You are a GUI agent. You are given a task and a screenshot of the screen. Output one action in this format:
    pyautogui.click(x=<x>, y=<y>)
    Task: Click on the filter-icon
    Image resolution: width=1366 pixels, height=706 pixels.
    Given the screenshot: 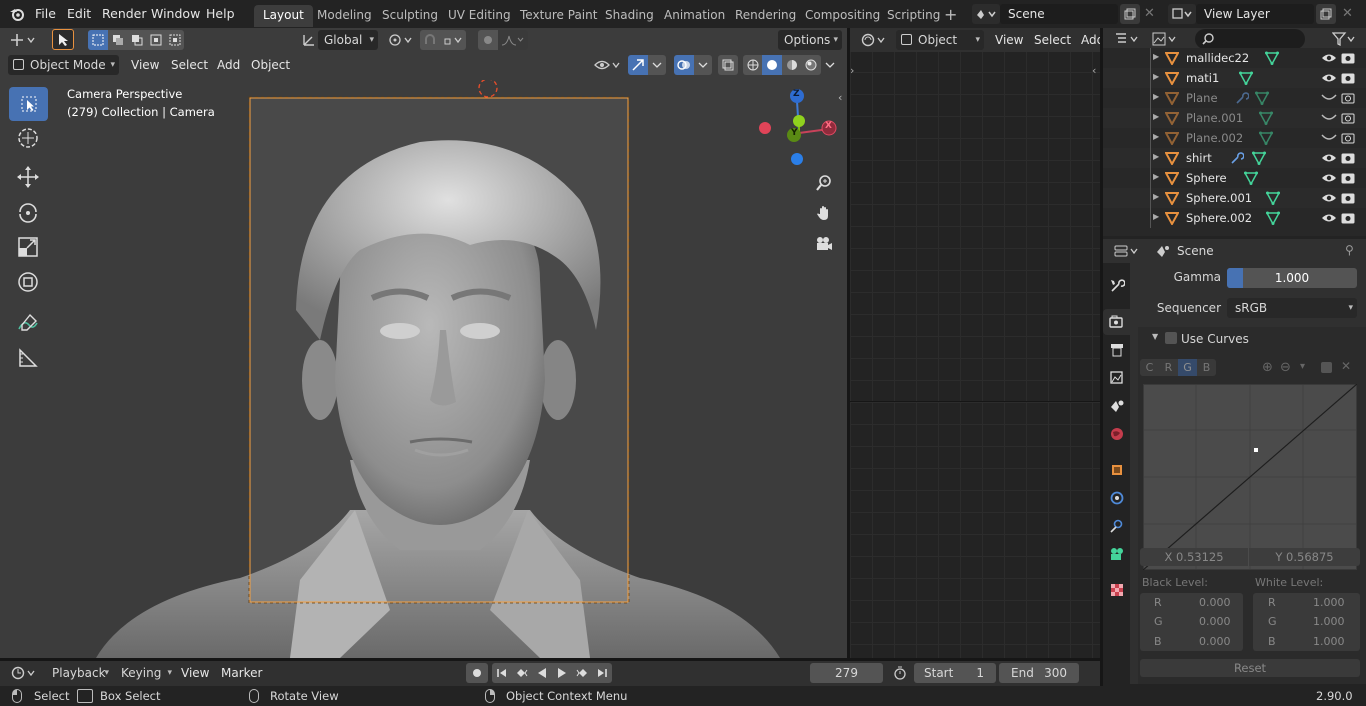 What is the action you would take?
    pyautogui.click(x=1344, y=39)
    